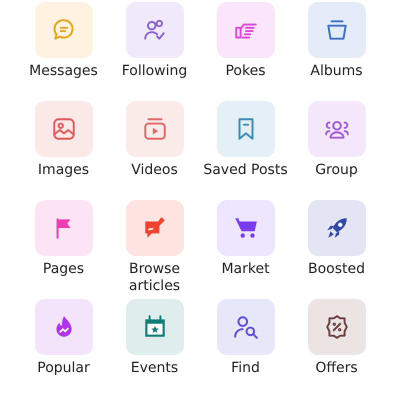 This screenshot has width=400, height=400. Describe the element at coordinates (245, 71) in the screenshot. I see `menu-label: Pokes` at that location.